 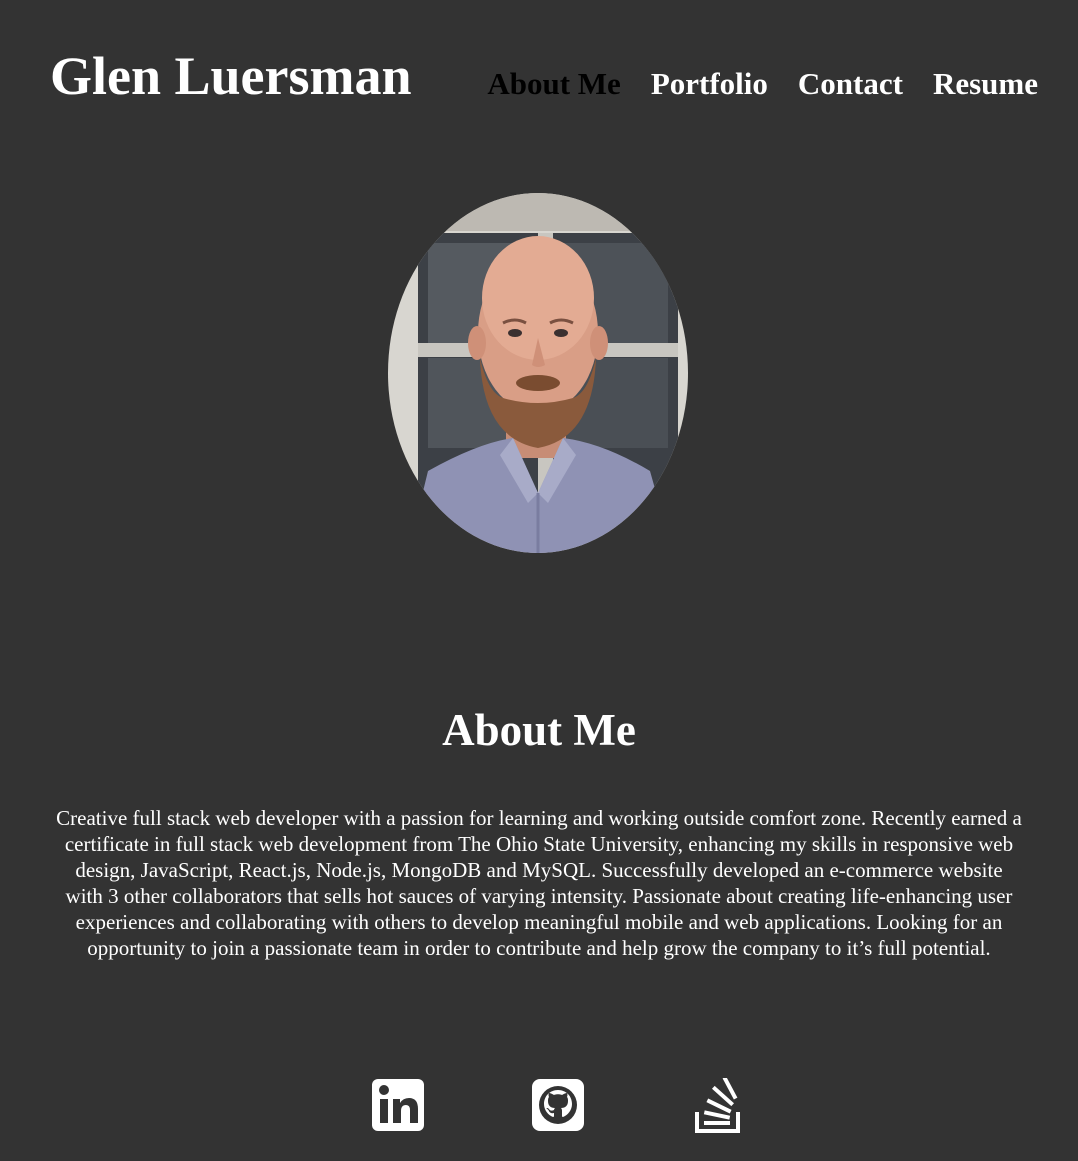 What do you see at coordinates (985, 84) in the screenshot?
I see `nav-resume-link: Resume` at bounding box center [985, 84].